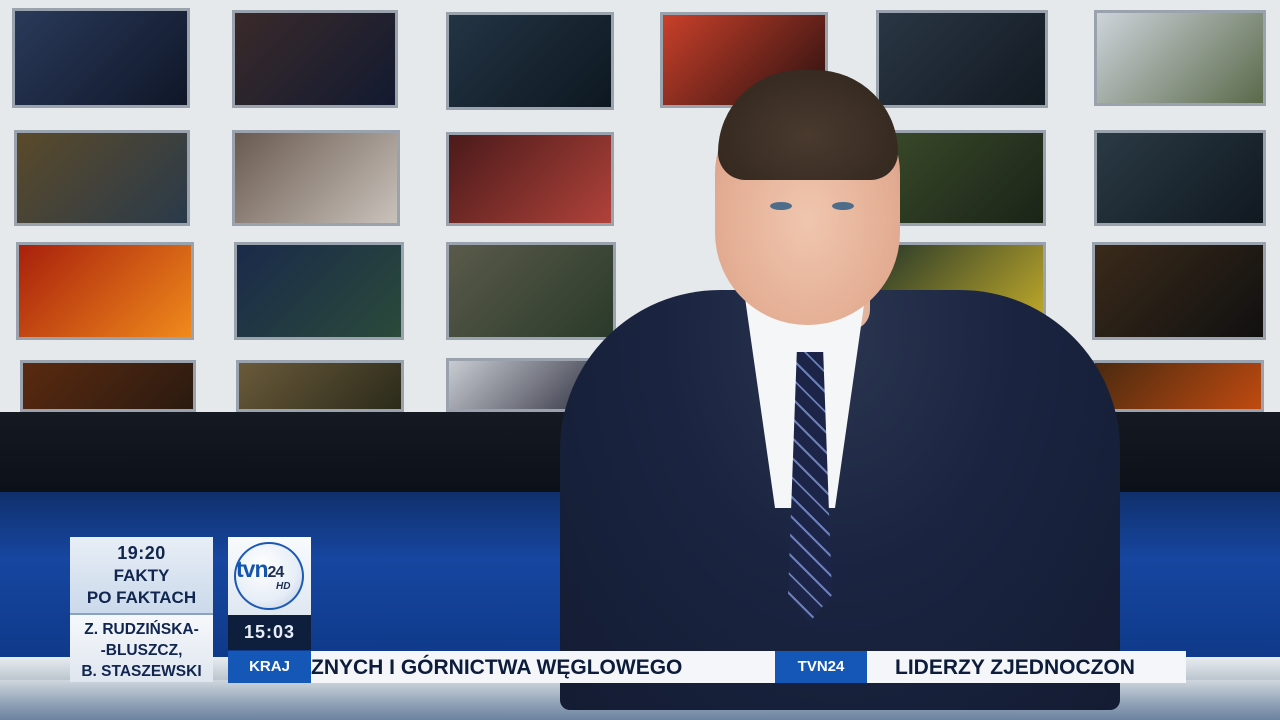 The width and height of the screenshot is (1280, 720). I want to click on next-program-time: 19:20, so click(141, 553).